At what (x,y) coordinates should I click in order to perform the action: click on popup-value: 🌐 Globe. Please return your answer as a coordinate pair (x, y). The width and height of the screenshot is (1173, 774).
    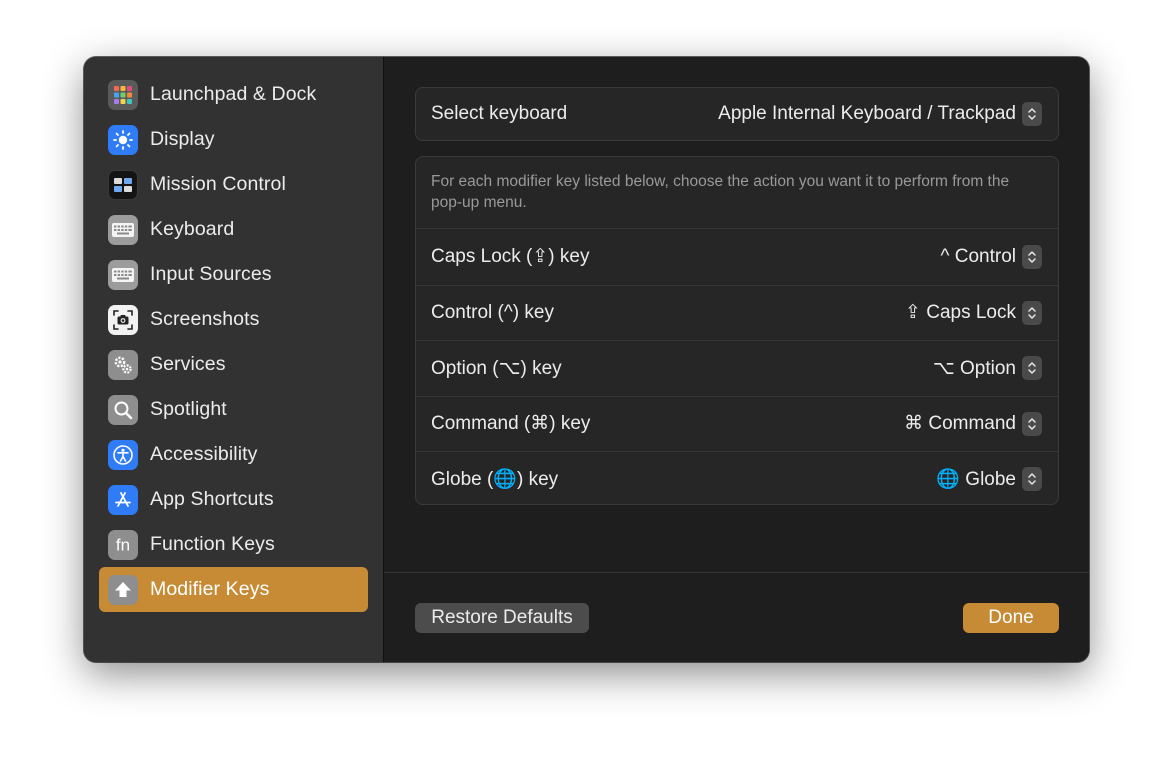
    Looking at the image, I should click on (976, 480).